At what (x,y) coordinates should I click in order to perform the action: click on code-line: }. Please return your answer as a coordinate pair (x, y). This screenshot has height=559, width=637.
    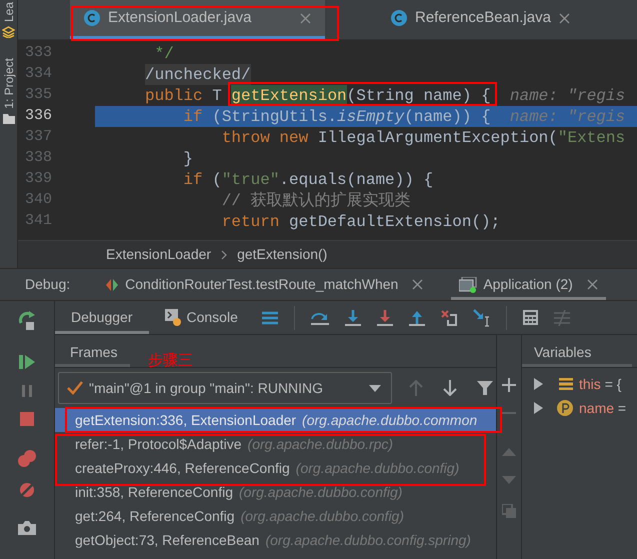
    Looking at the image, I should click on (188, 158).